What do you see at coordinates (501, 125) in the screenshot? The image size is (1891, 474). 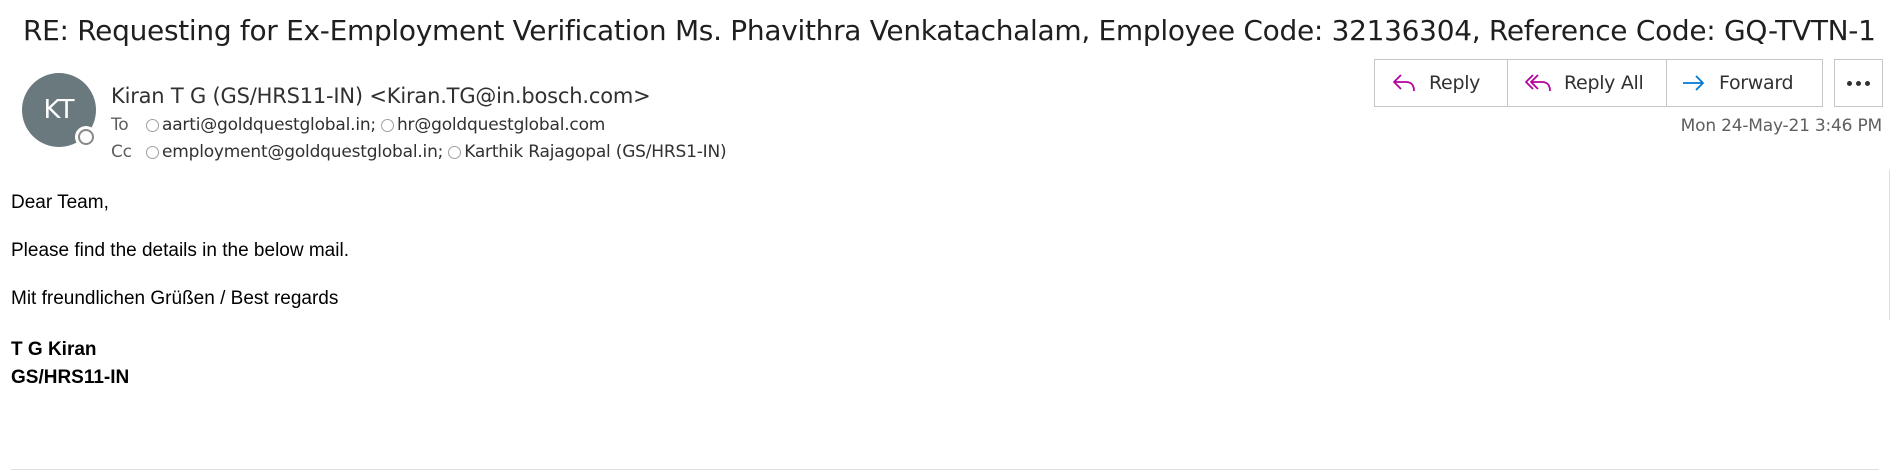 I see `recipient-to-2-name: hr@goldquestglobal.com` at bounding box center [501, 125].